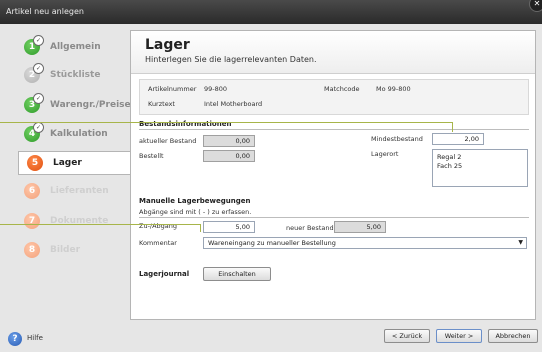  Describe the element at coordinates (360, 227) in the screenshot. I see `new-stock-field: 5,00` at that location.